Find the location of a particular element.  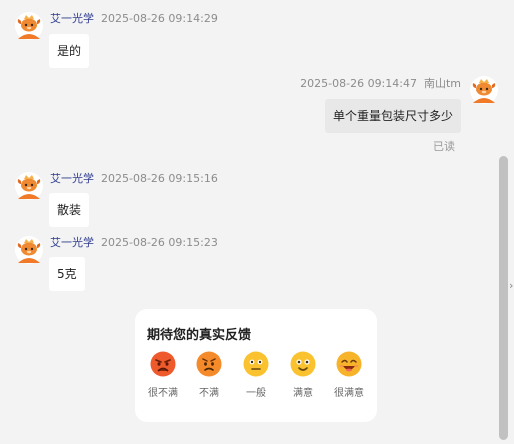

rating-very-satisfied: 很满意 is located at coordinates (349, 375).